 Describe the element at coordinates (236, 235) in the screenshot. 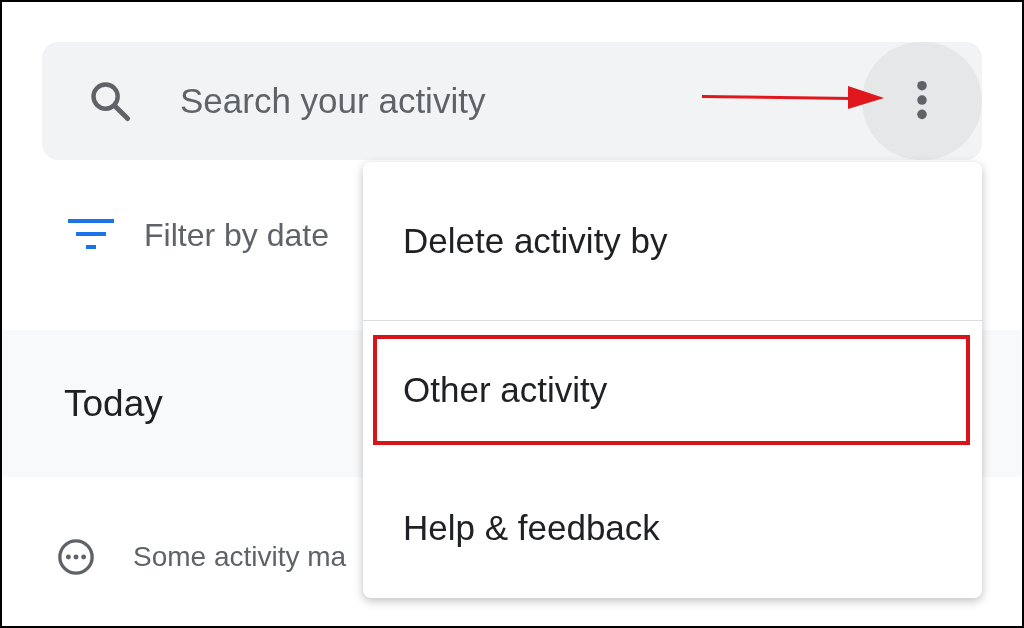

I see `filter-by-date-label: Filter by date` at that location.